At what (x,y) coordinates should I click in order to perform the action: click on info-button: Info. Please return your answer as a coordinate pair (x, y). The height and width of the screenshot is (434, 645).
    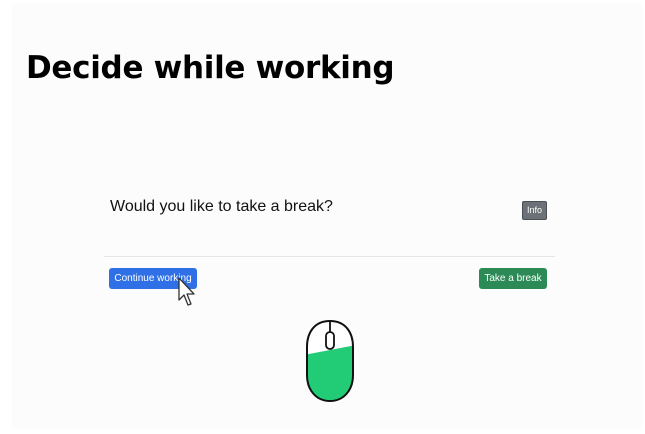
    Looking at the image, I should click on (534, 210).